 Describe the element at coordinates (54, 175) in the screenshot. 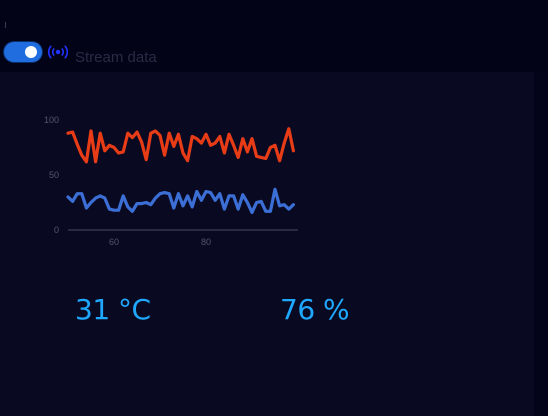

I see `y-tick-label: 50` at that location.